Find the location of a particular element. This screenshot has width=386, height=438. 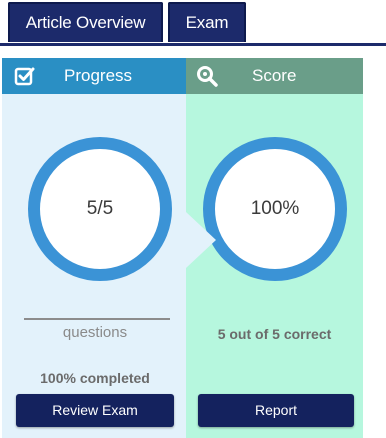

score-header-label: Score is located at coordinates (274, 75).